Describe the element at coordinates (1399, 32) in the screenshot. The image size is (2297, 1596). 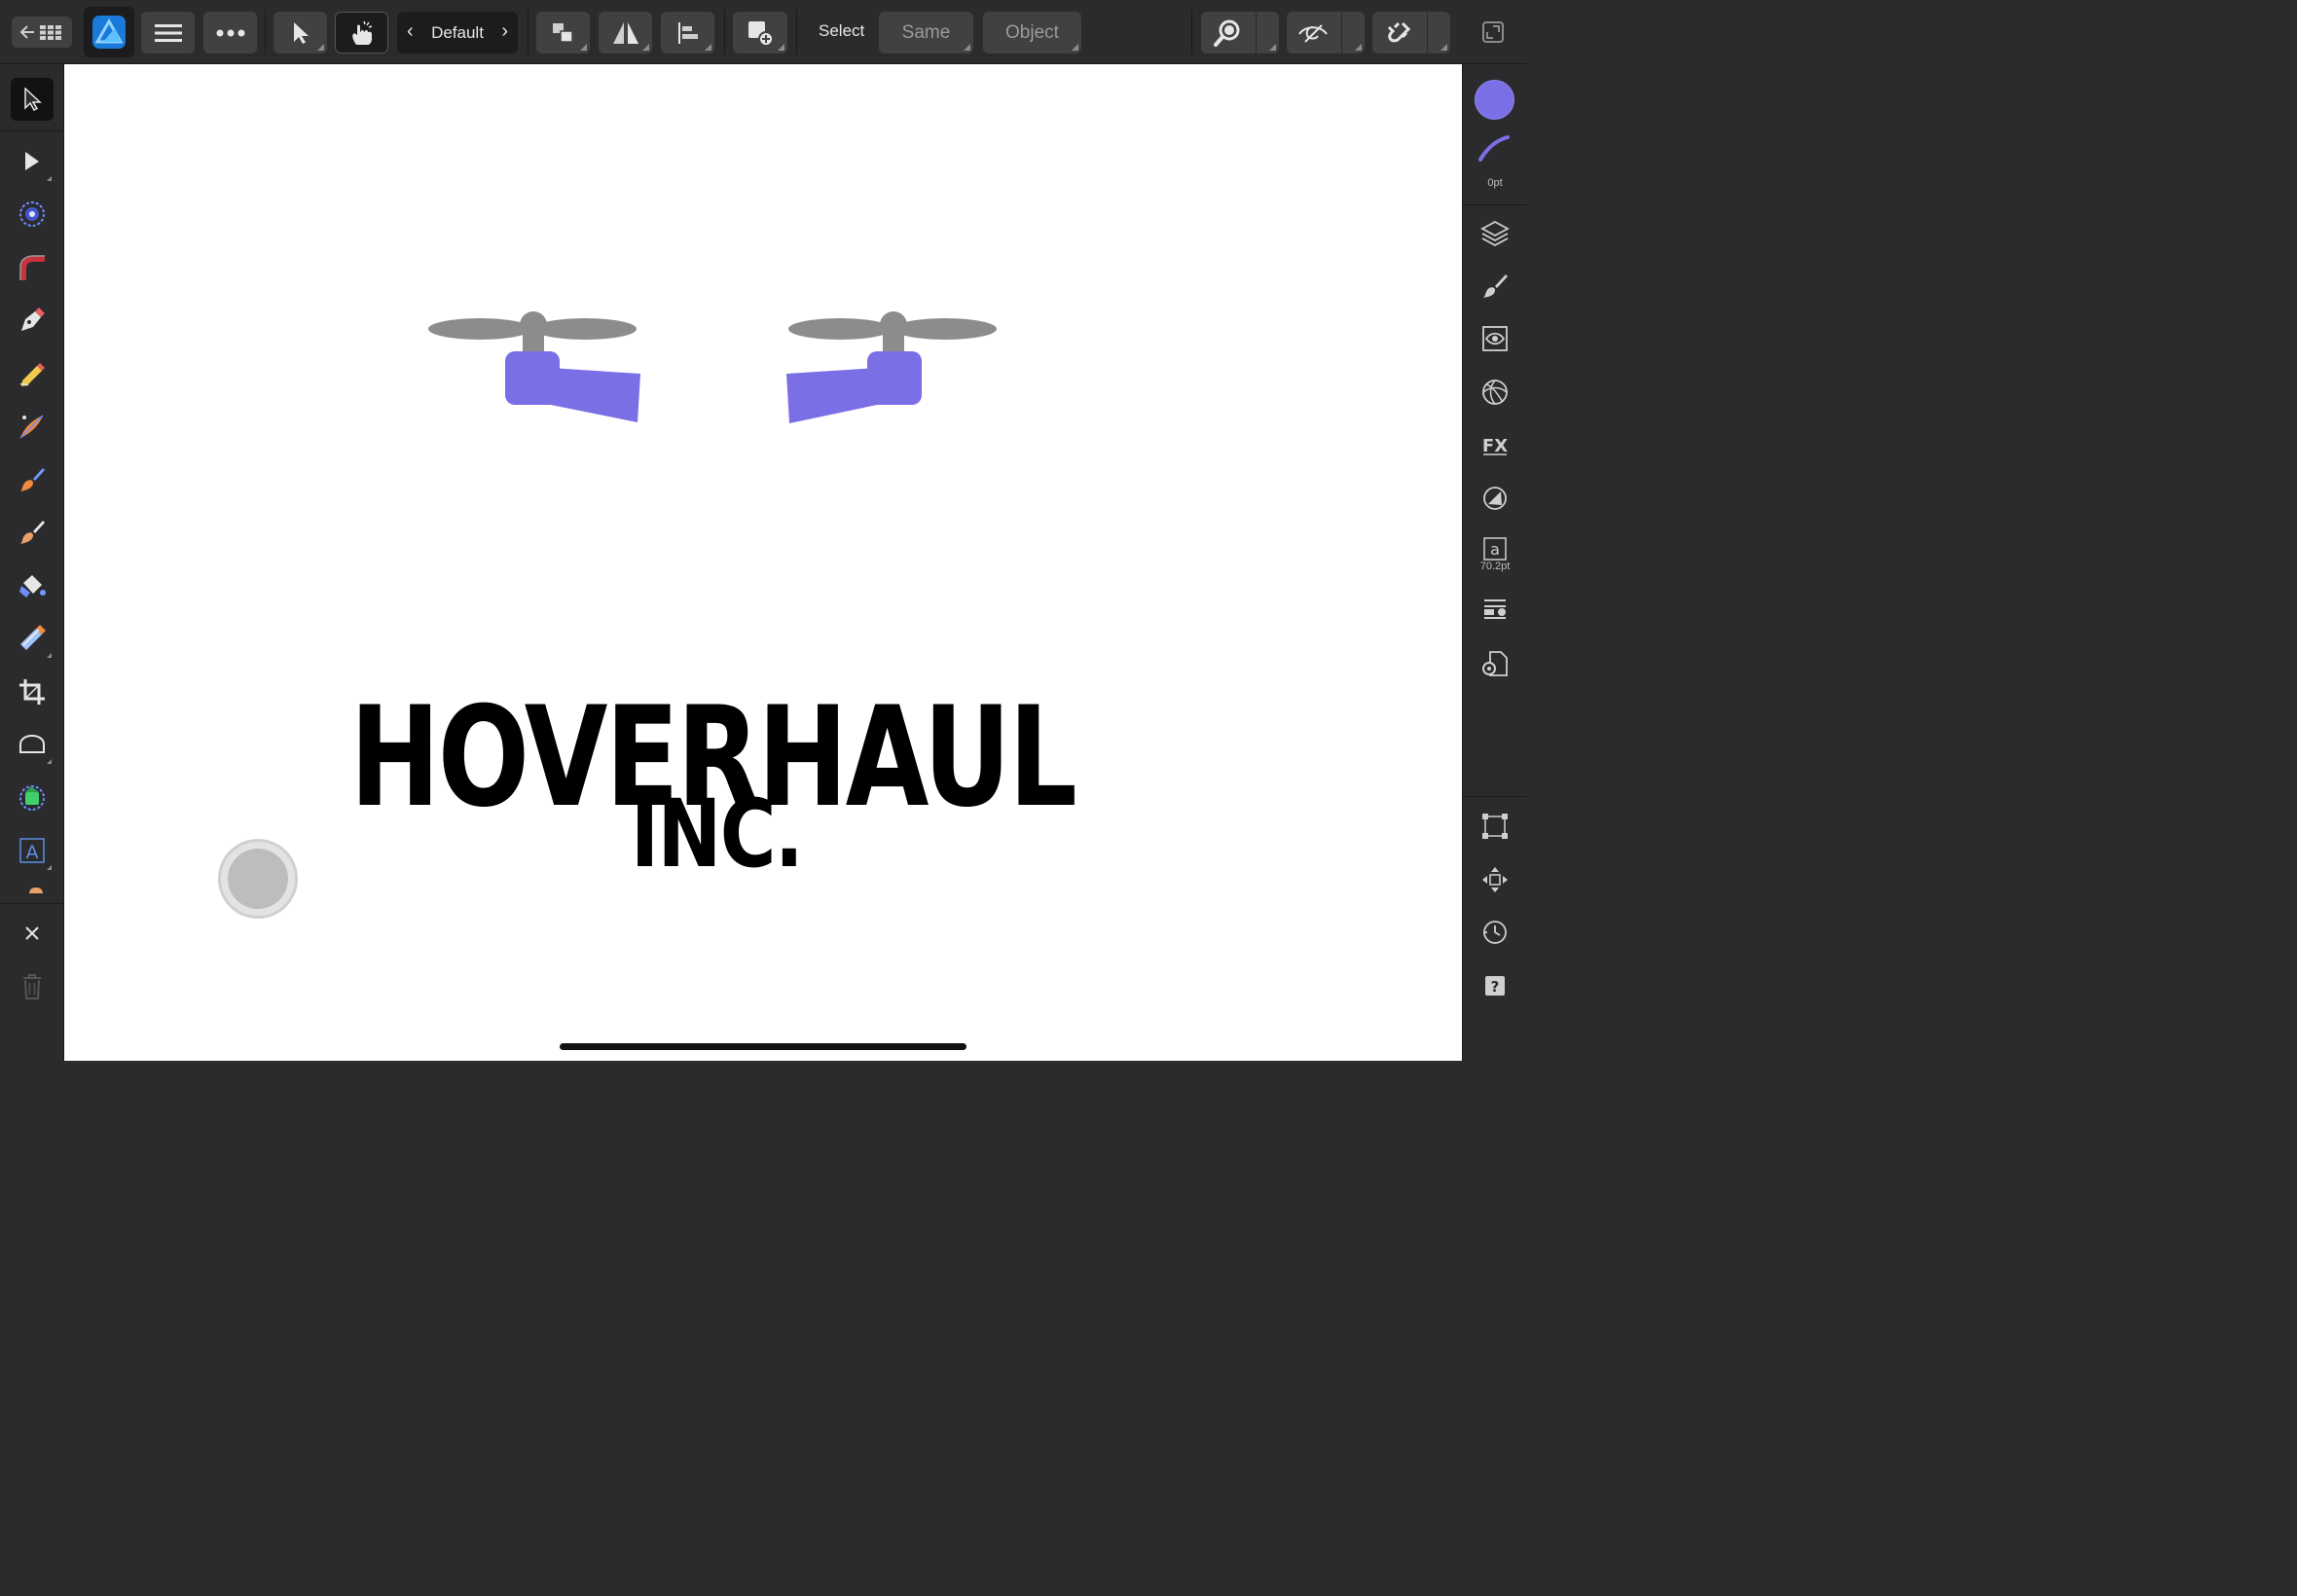
I see `snapping-magnet-icon` at that location.